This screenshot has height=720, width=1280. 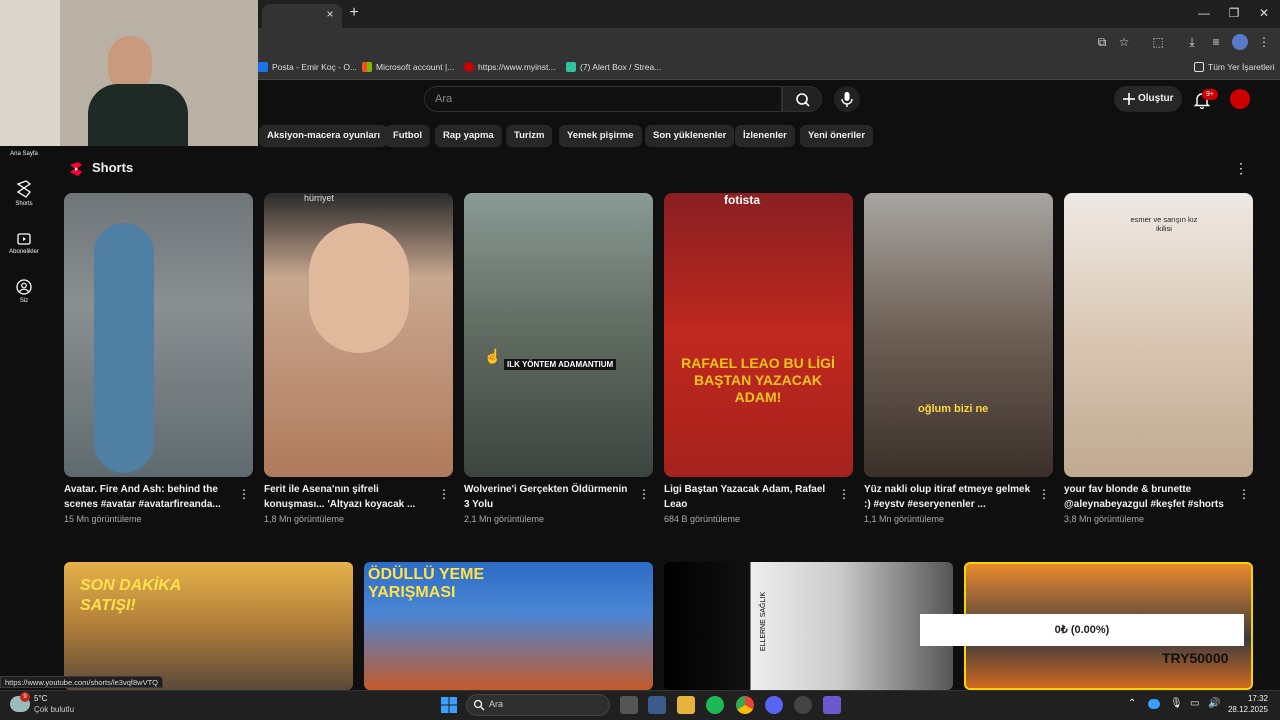 What do you see at coordinates (629, 705) in the screenshot?
I see `task-view-icon` at bounding box center [629, 705].